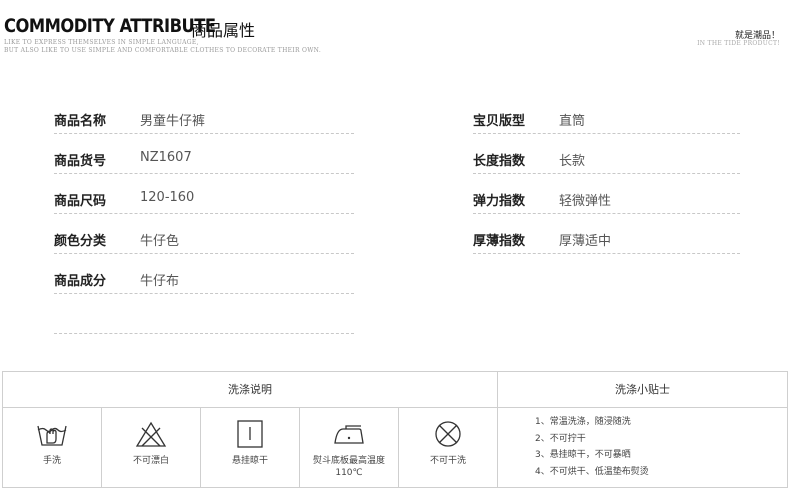  I want to click on care-symbol-caption: 熨斗底板最高温度110℃, so click(348, 467).